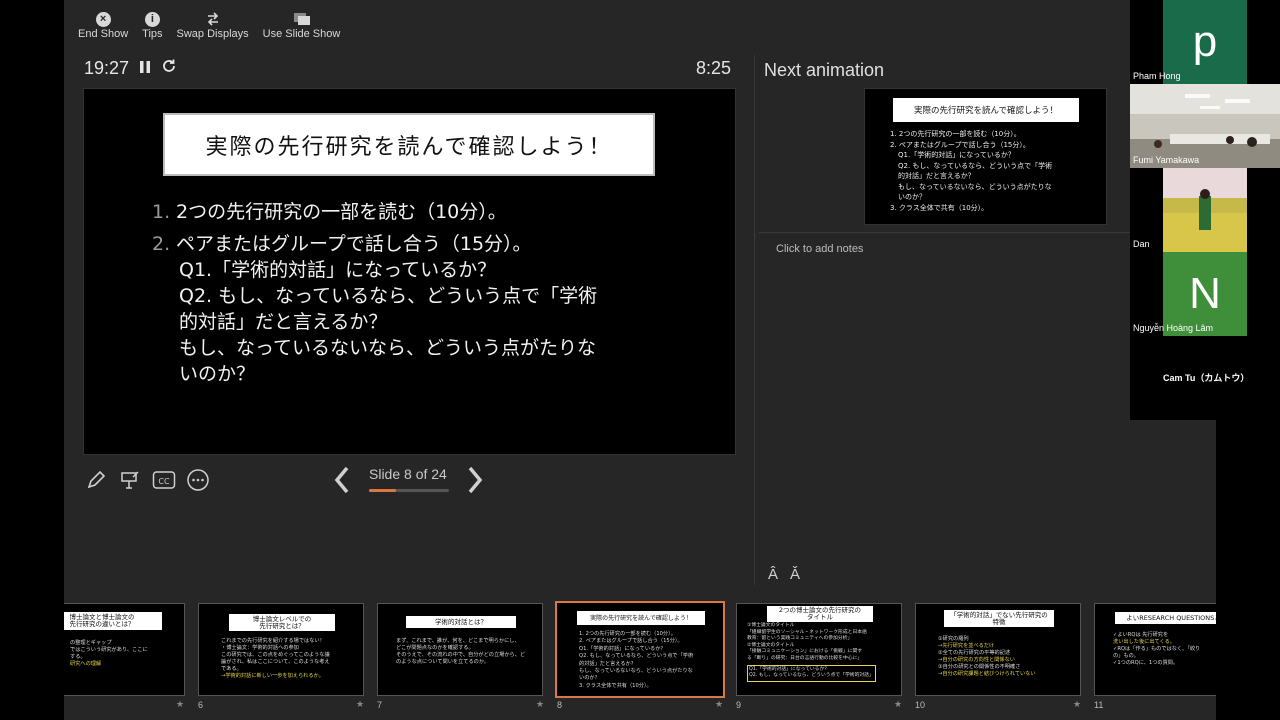  Describe the element at coordinates (198, 480) in the screenshot. I see `more-options-icon` at that location.